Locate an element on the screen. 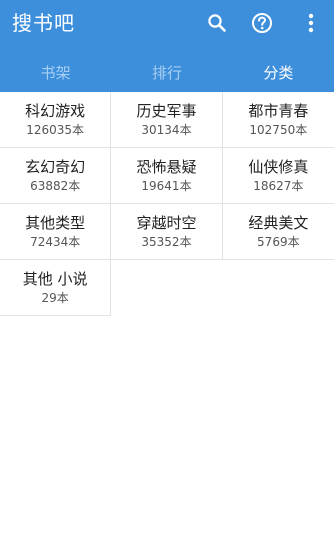  help-icon is located at coordinates (262, 23).